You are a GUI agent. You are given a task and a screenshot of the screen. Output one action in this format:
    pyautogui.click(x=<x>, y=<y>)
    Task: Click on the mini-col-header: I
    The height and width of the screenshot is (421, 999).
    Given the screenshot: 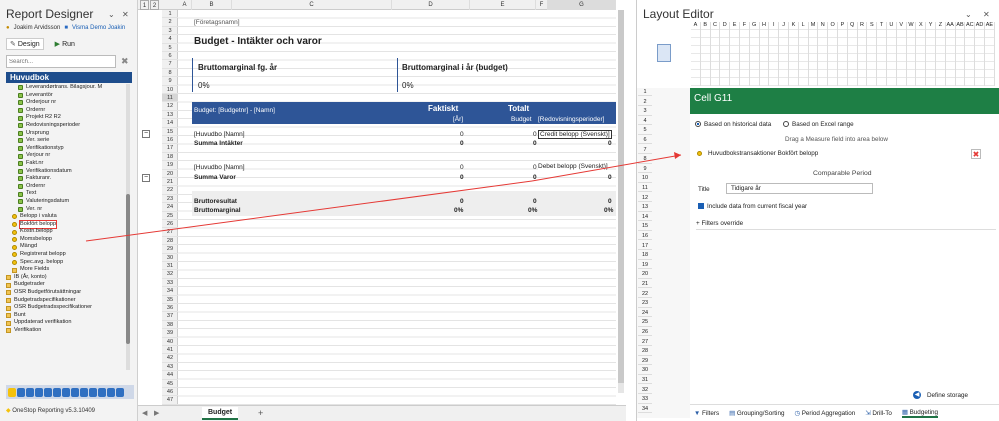 What is the action you would take?
    pyautogui.click(x=774, y=54)
    